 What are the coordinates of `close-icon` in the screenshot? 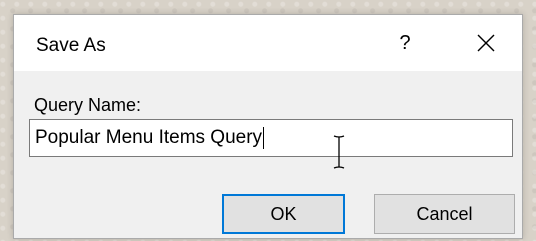 It's located at (486, 43).